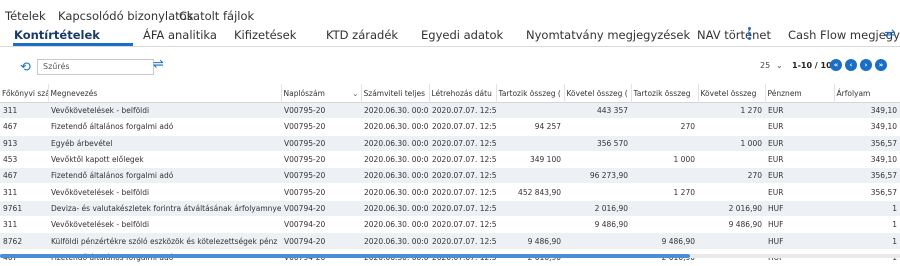 The height and width of the screenshot is (266, 900). Describe the element at coordinates (450, 46) in the screenshot. I see `tab-divider` at that location.